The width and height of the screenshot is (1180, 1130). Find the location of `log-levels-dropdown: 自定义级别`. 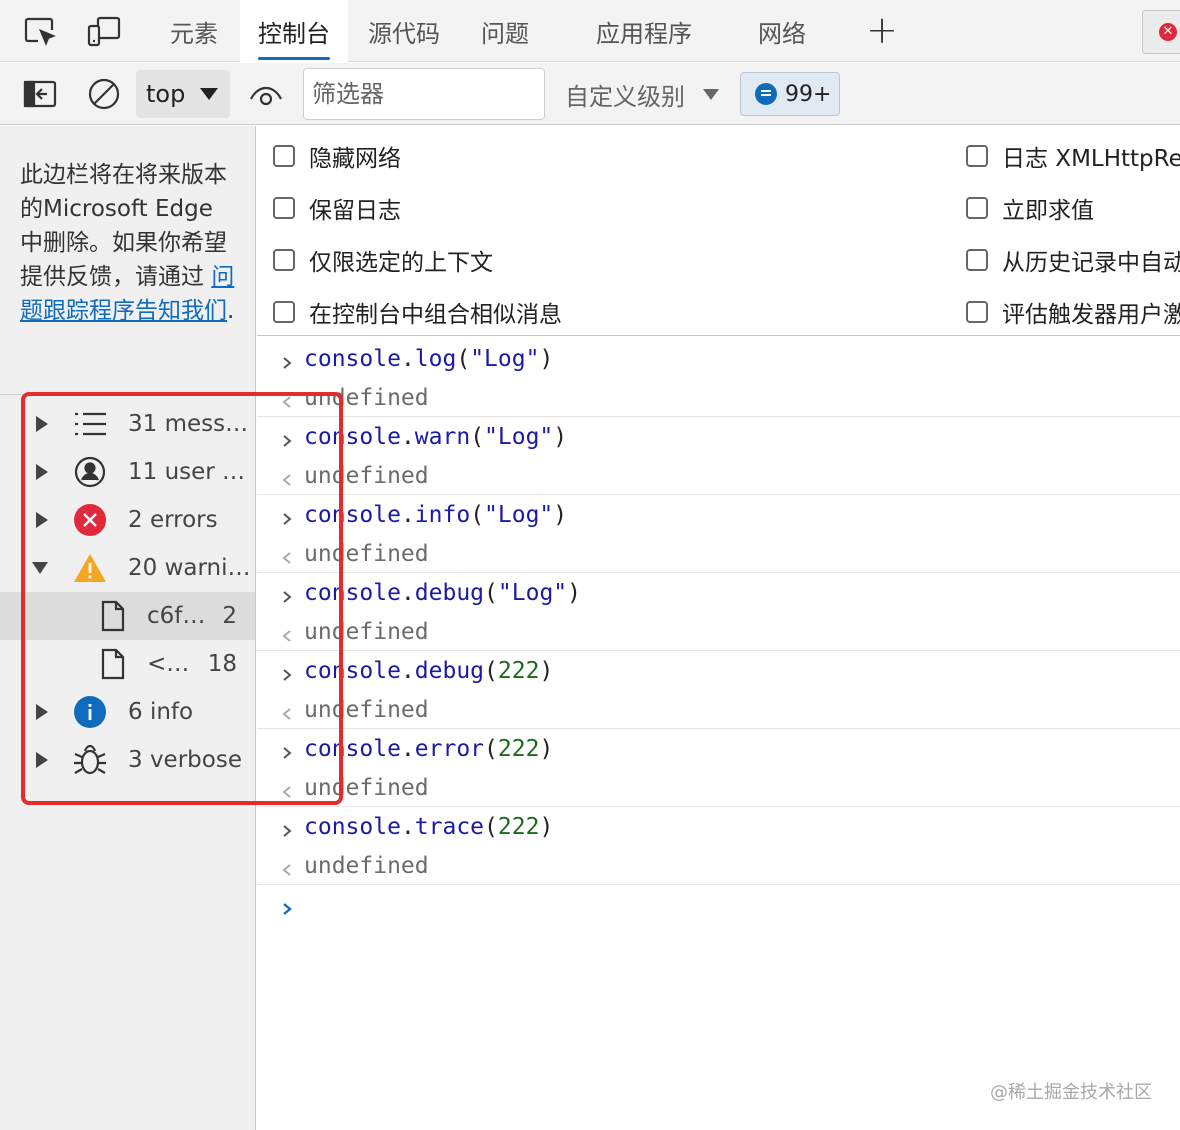

log-levels-dropdown: 自定义级别 is located at coordinates (642, 94).